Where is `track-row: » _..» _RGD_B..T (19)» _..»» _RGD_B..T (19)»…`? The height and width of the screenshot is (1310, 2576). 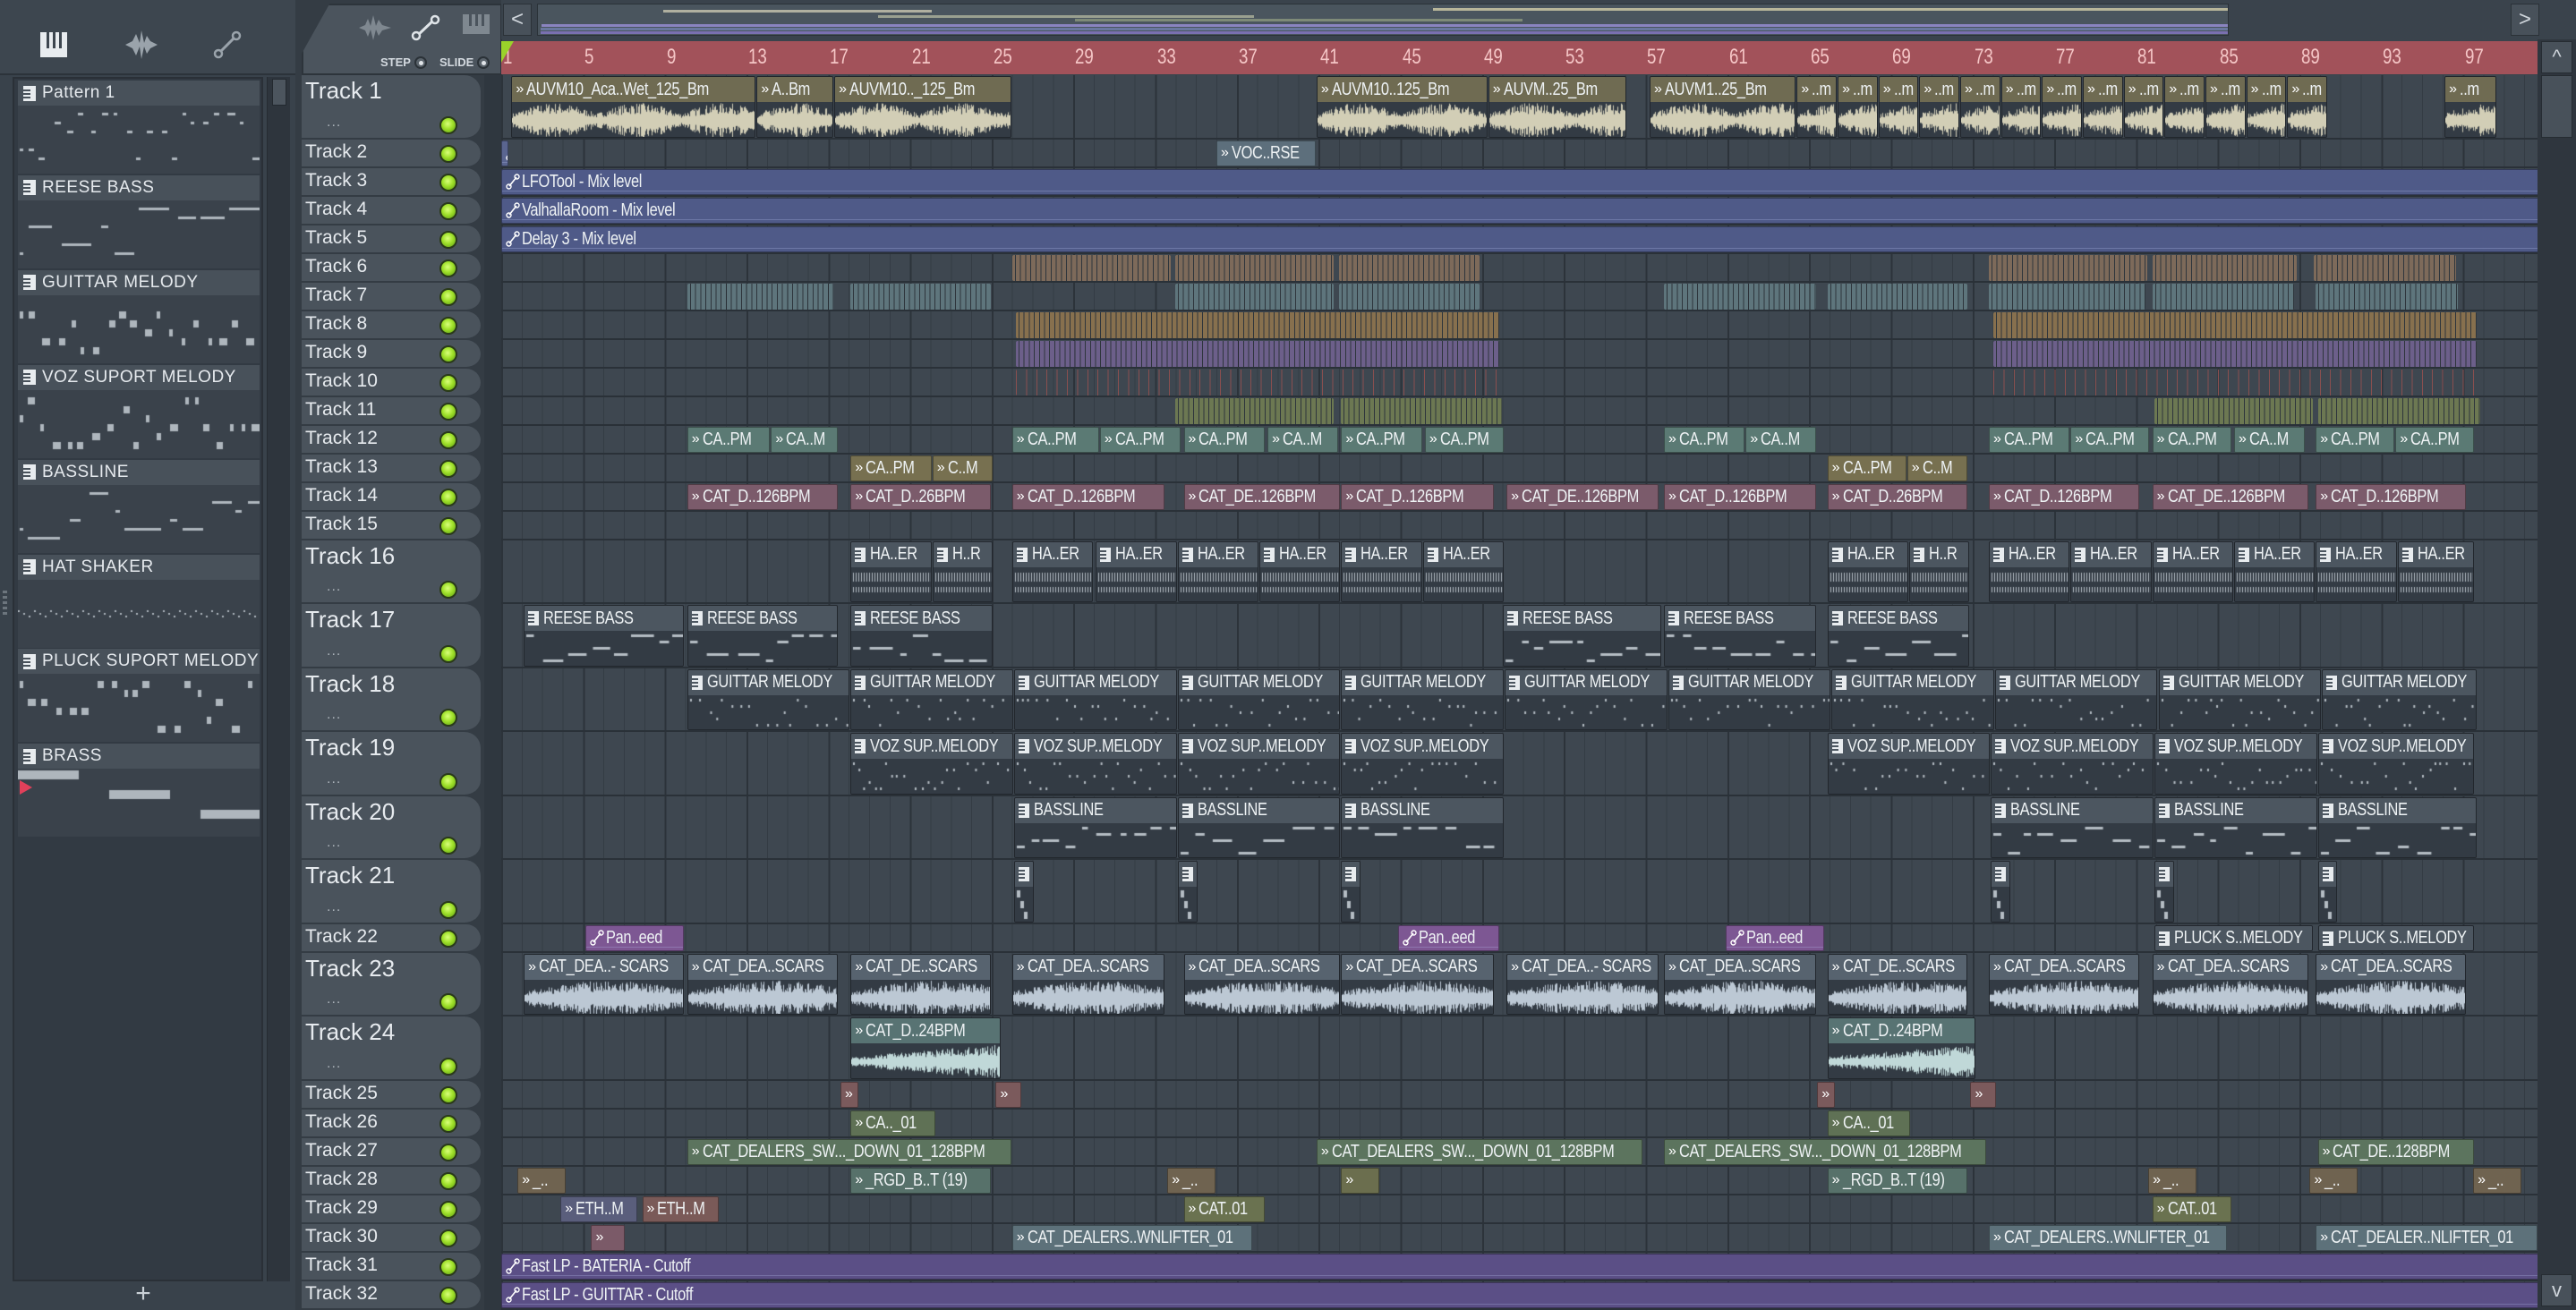 track-row: » _..» _RGD_B..T (19)» _..»» _RGD_B..T (19)»… is located at coordinates (1519, 1180).